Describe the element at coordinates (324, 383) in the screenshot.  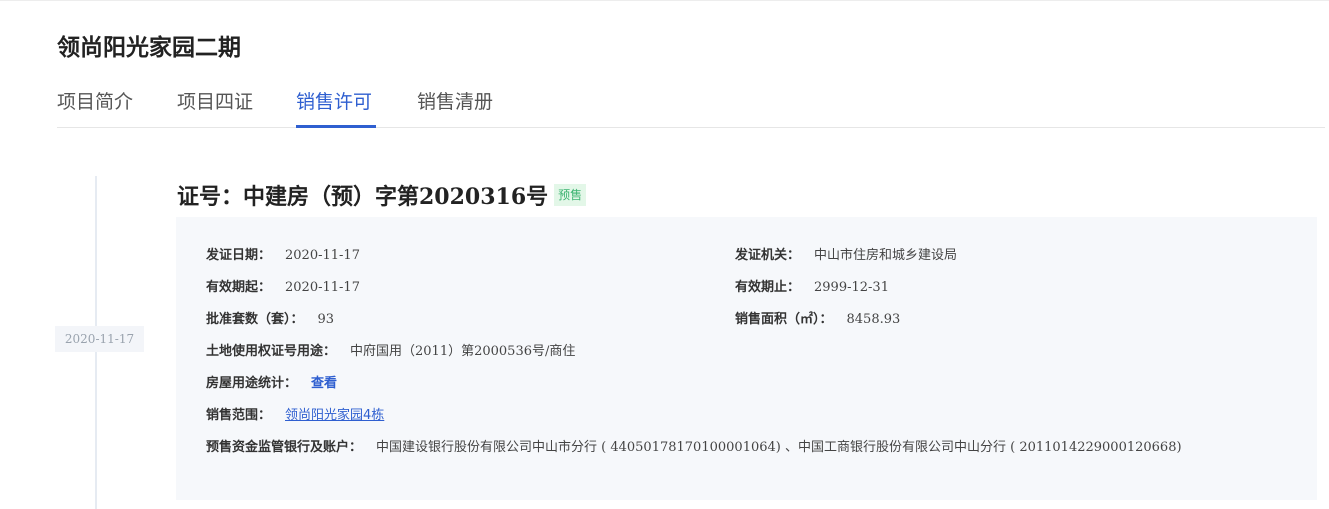
I see `view-usage-stats-link: 查看` at that location.